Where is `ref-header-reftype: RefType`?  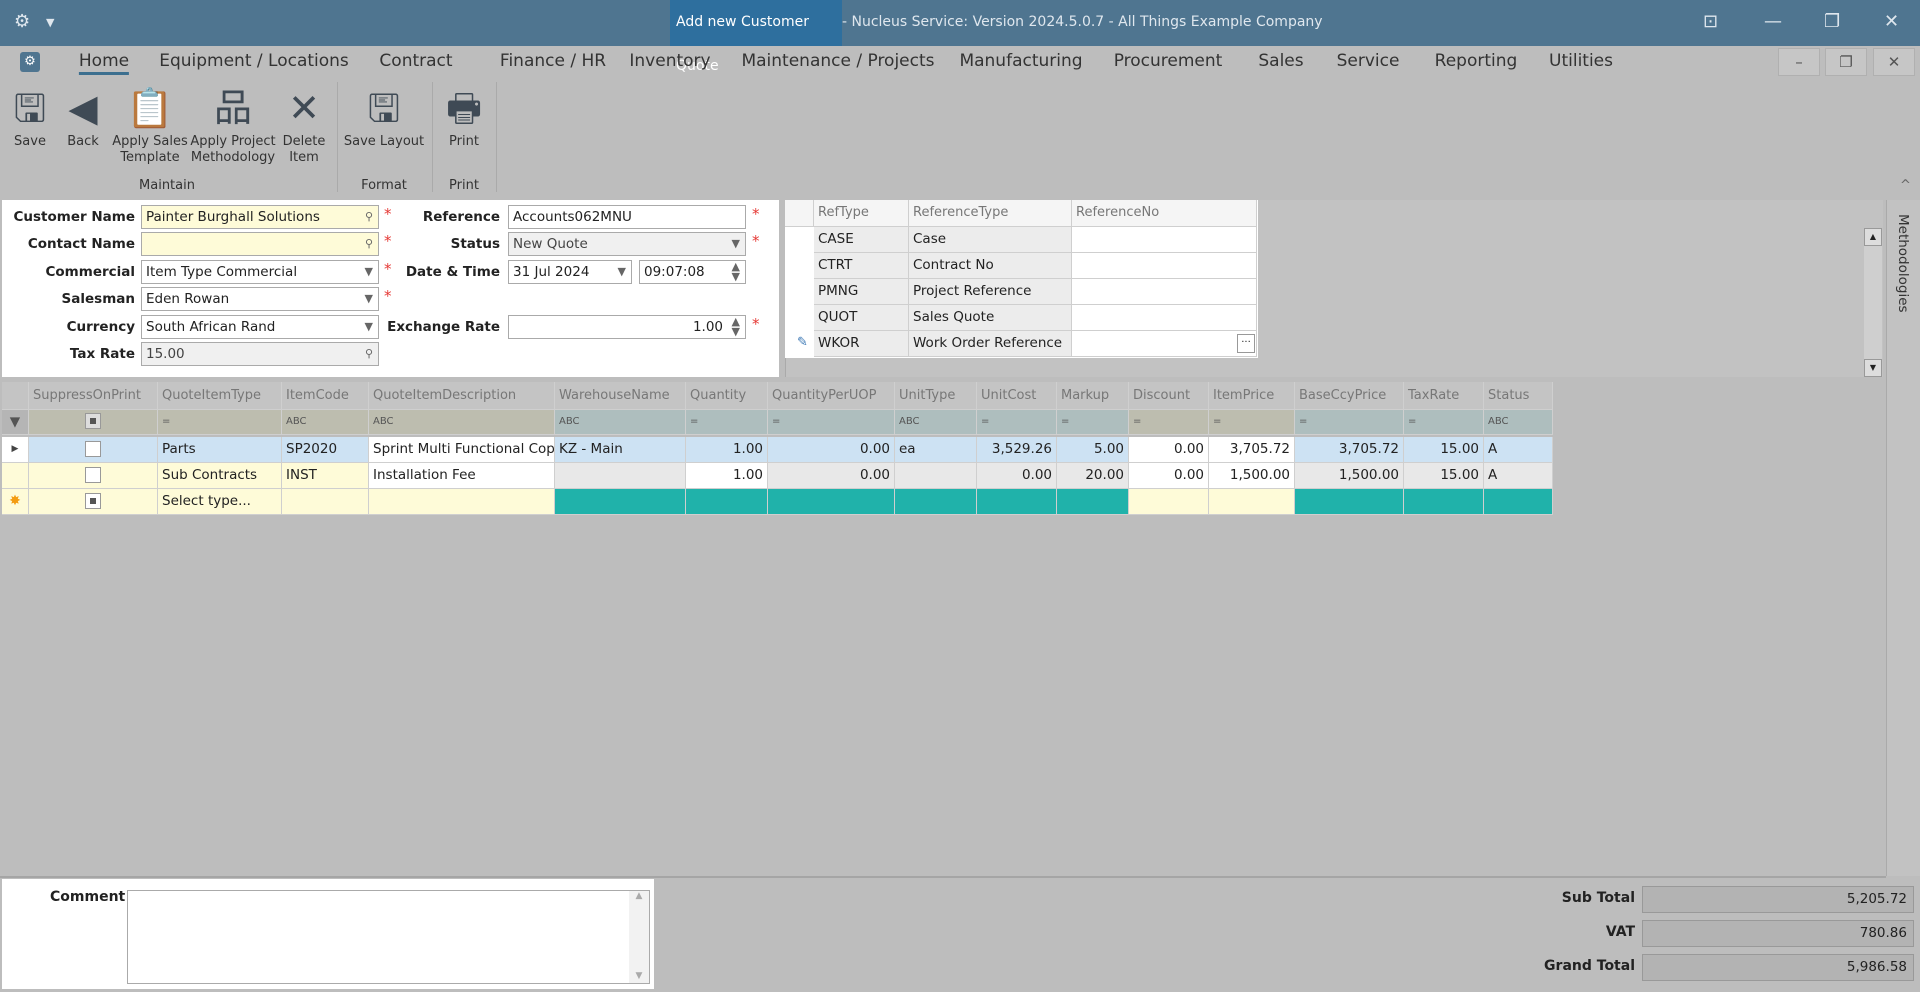
ref-header-reftype: RefType is located at coordinates (861, 213).